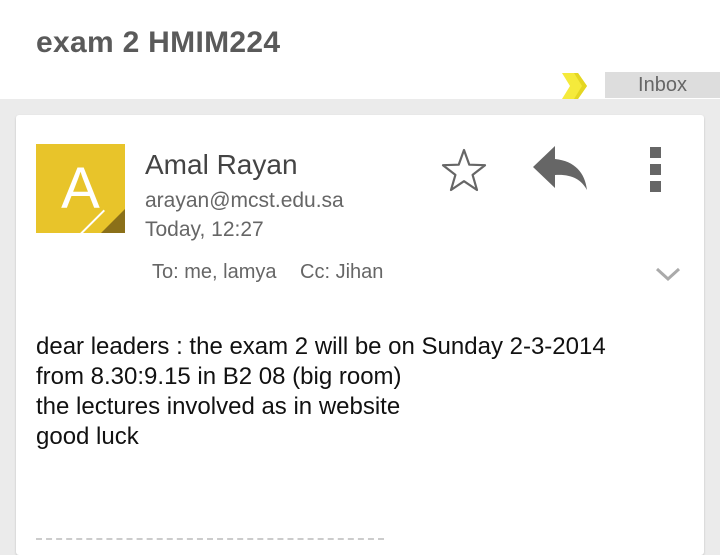 The height and width of the screenshot is (555, 720). Describe the element at coordinates (87, 436) in the screenshot. I see `body-line: good luck` at that location.